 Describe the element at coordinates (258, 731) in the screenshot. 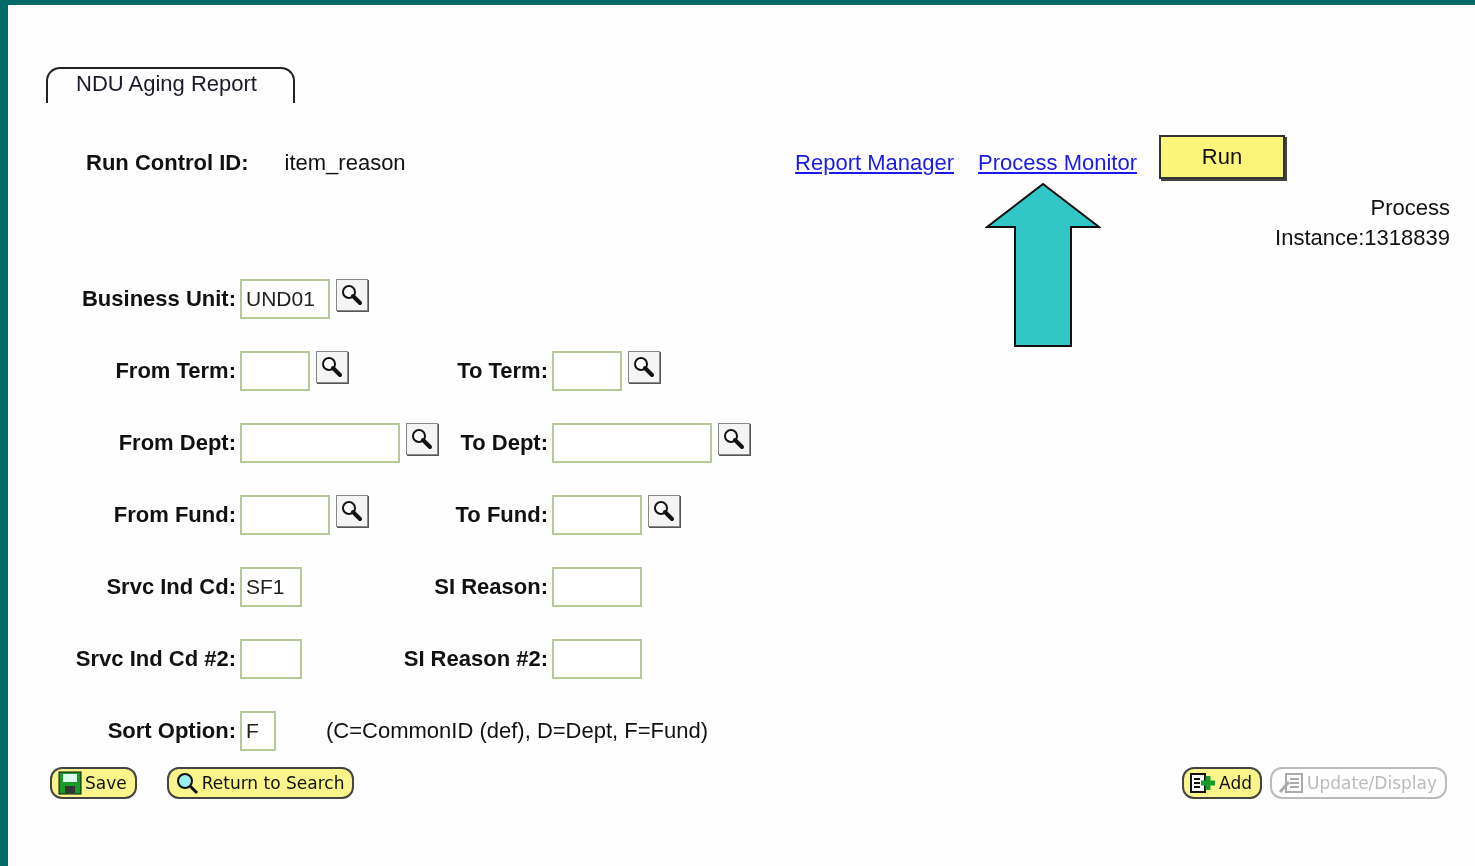

I see `text-field: F` at that location.